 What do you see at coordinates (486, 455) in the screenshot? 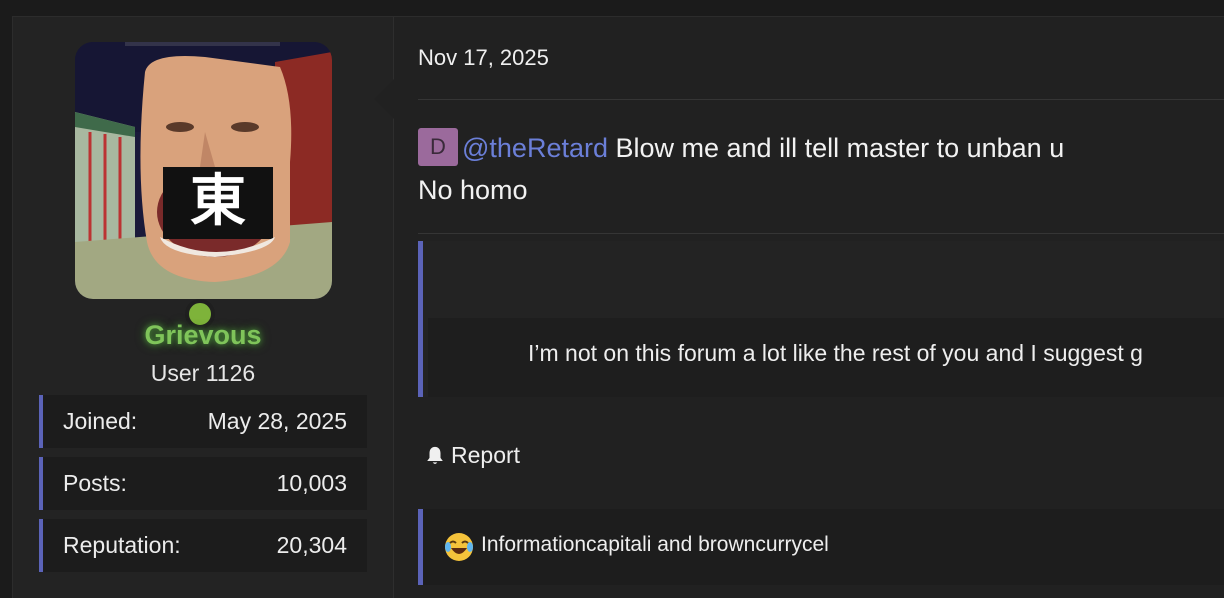
I see `report-label: Report` at bounding box center [486, 455].